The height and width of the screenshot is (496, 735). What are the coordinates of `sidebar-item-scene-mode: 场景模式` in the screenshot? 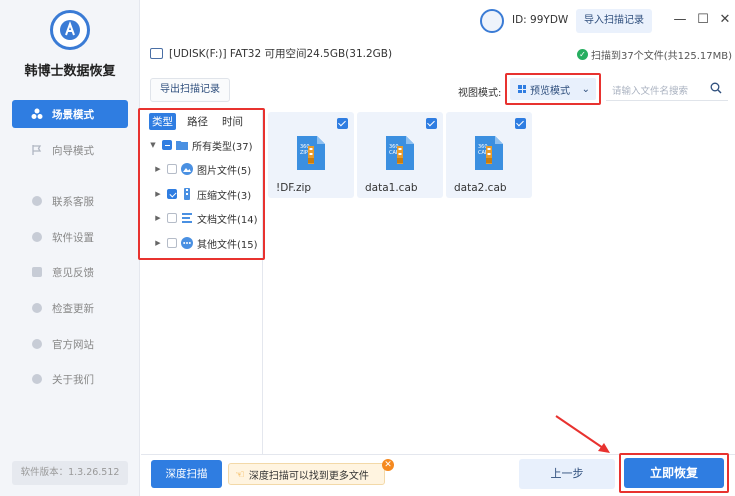 It's located at (70, 114).